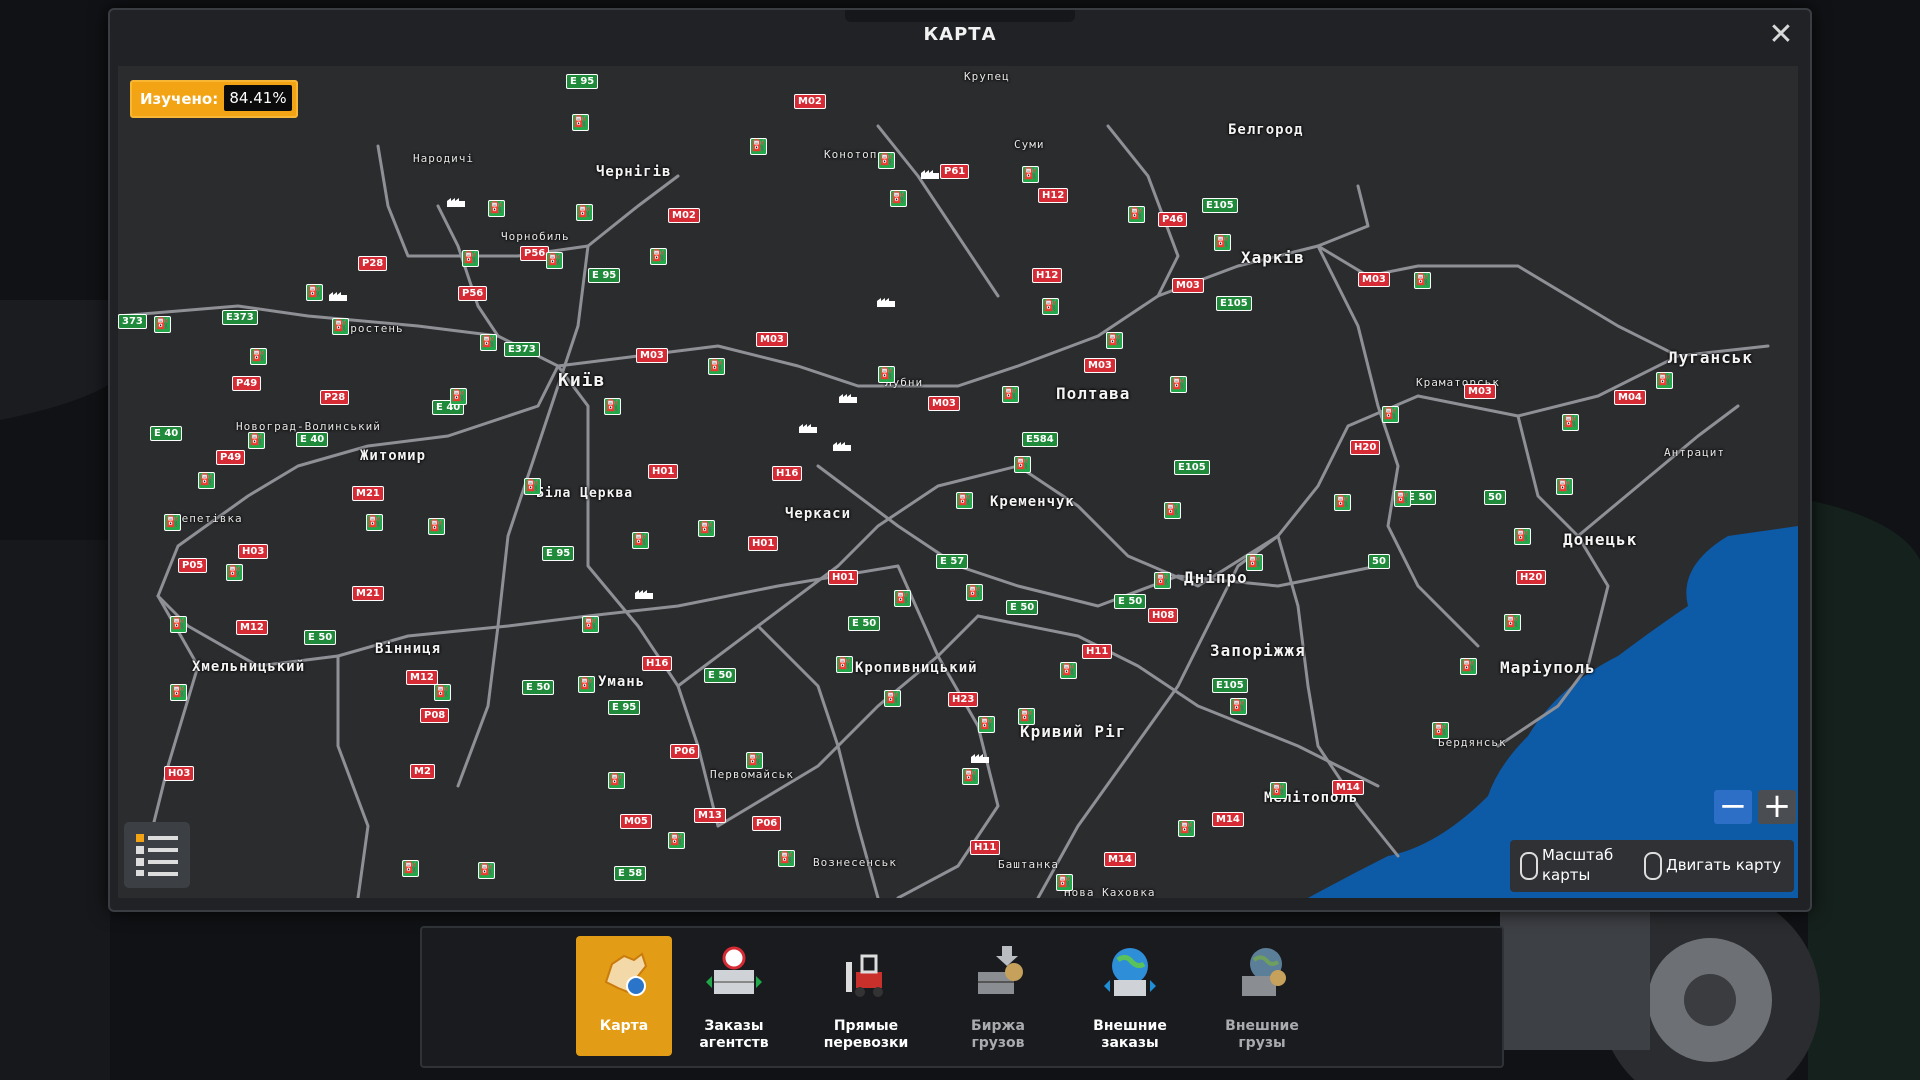 Image resolution: width=1920 pixels, height=1080 pixels. Describe the element at coordinates (1032, 502) in the screenshot. I see `city-label: Кременчук` at that location.